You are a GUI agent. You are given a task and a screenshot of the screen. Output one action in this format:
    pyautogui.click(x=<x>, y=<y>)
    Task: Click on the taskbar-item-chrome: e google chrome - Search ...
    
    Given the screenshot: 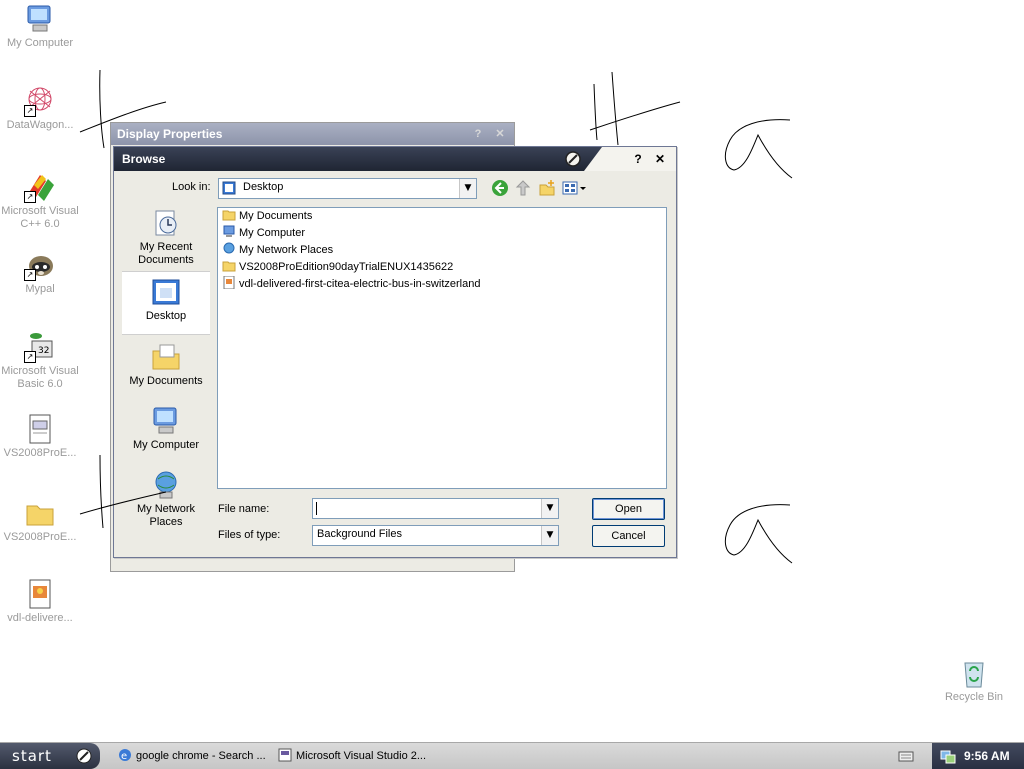 What is the action you would take?
    pyautogui.click(x=192, y=756)
    